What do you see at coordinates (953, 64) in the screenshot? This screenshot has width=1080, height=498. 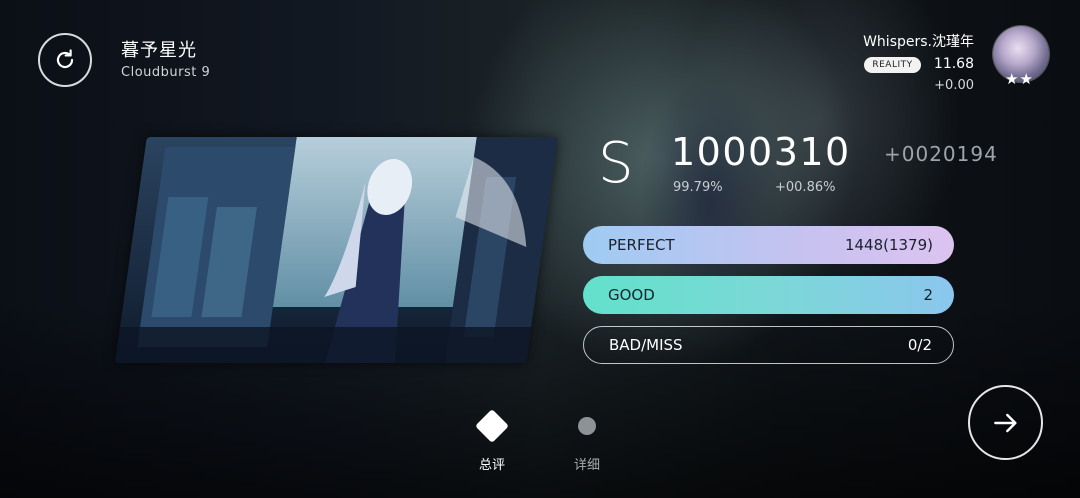 I see `rks-value: 11.68` at bounding box center [953, 64].